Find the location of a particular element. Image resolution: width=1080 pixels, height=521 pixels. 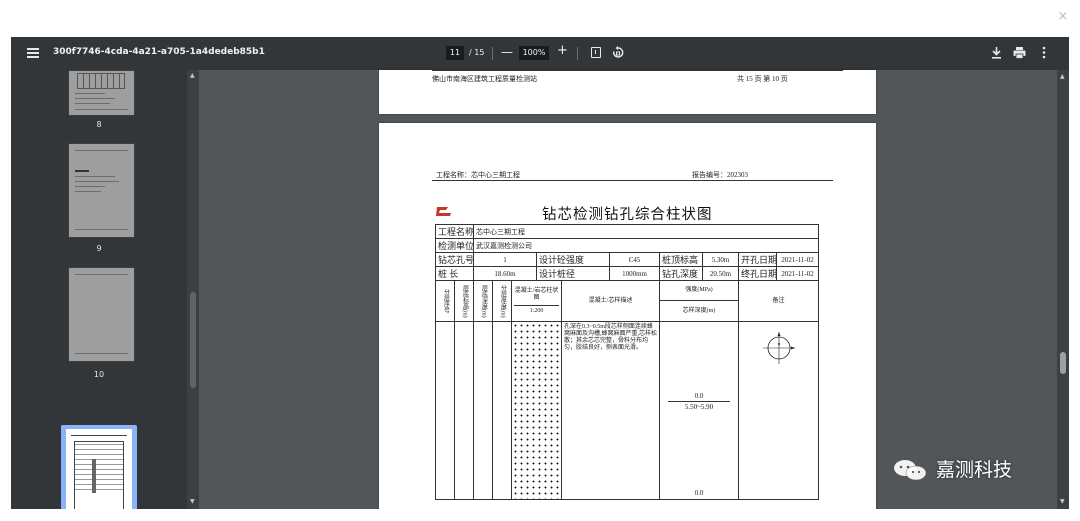

concrete-core-column-graph is located at coordinates (537, 410).